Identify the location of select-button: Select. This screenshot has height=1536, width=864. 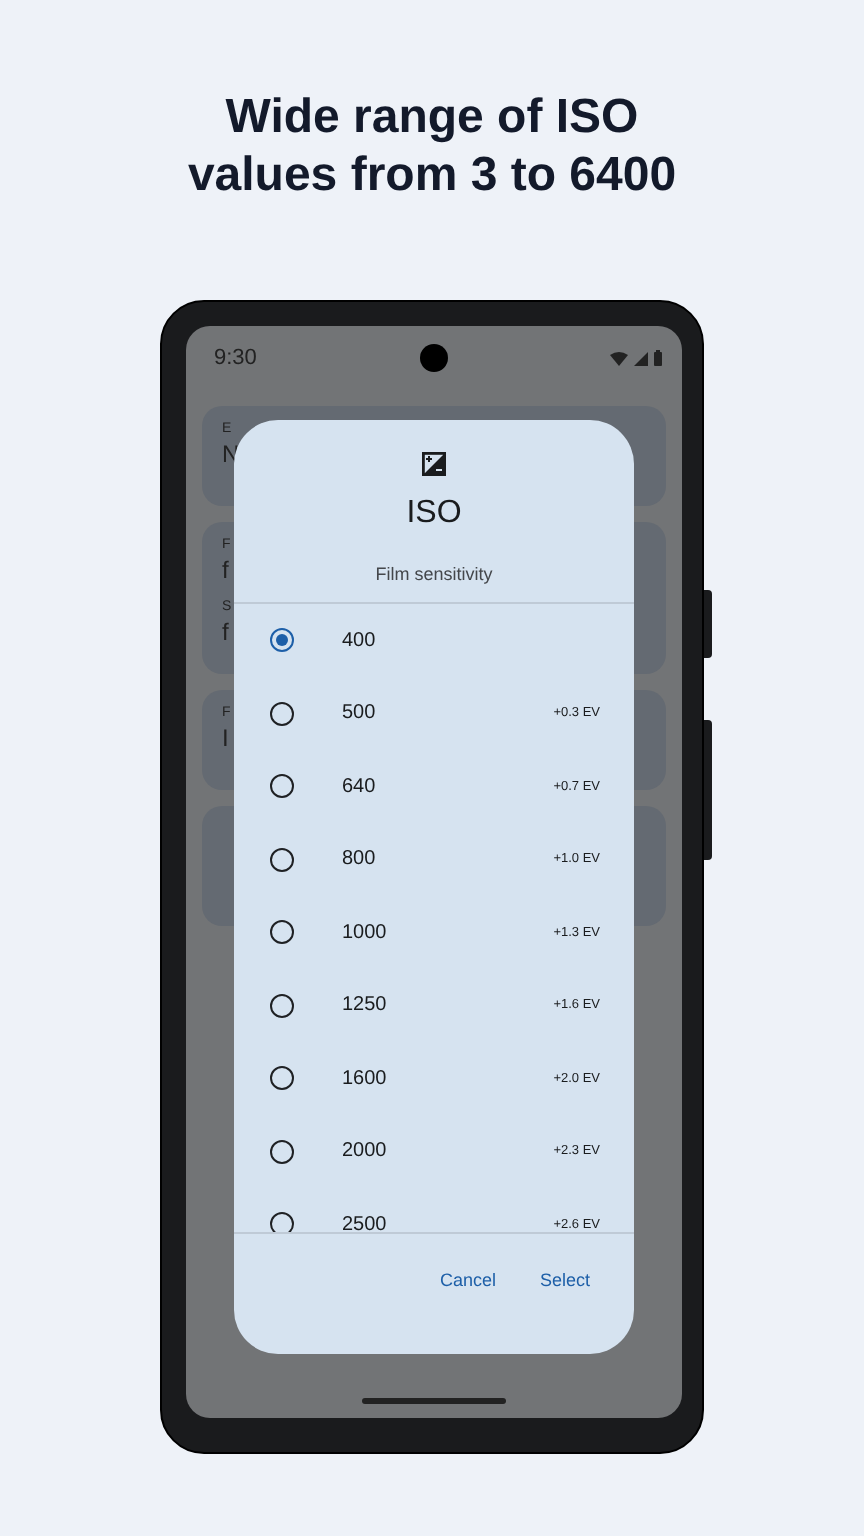
(564, 1280).